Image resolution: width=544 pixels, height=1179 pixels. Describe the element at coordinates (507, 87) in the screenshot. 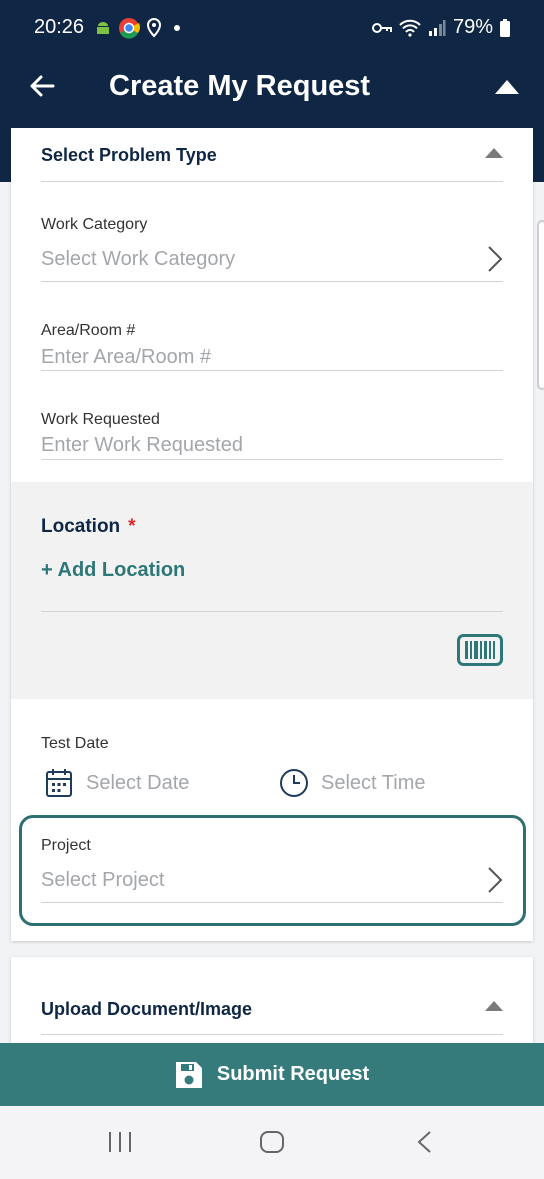

I see `triangle-up-icon` at that location.